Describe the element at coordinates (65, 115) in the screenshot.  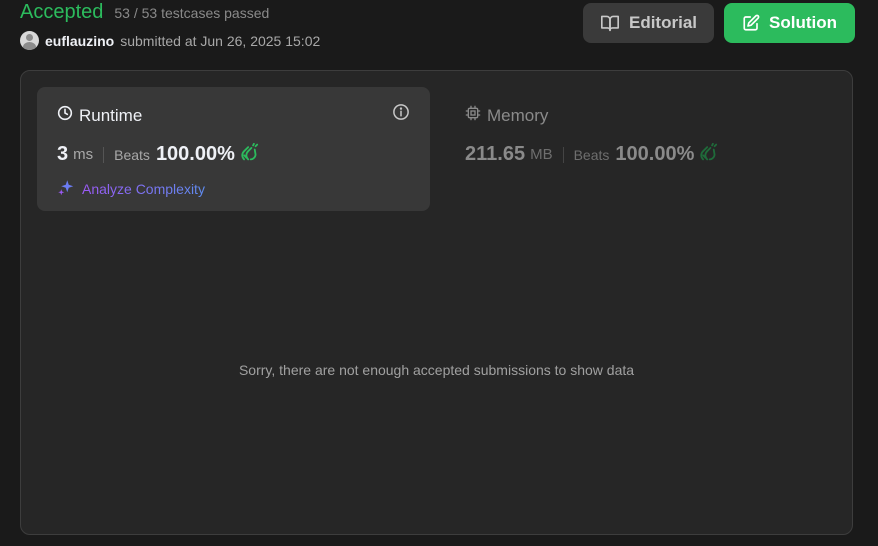
I see `clock-icon` at that location.